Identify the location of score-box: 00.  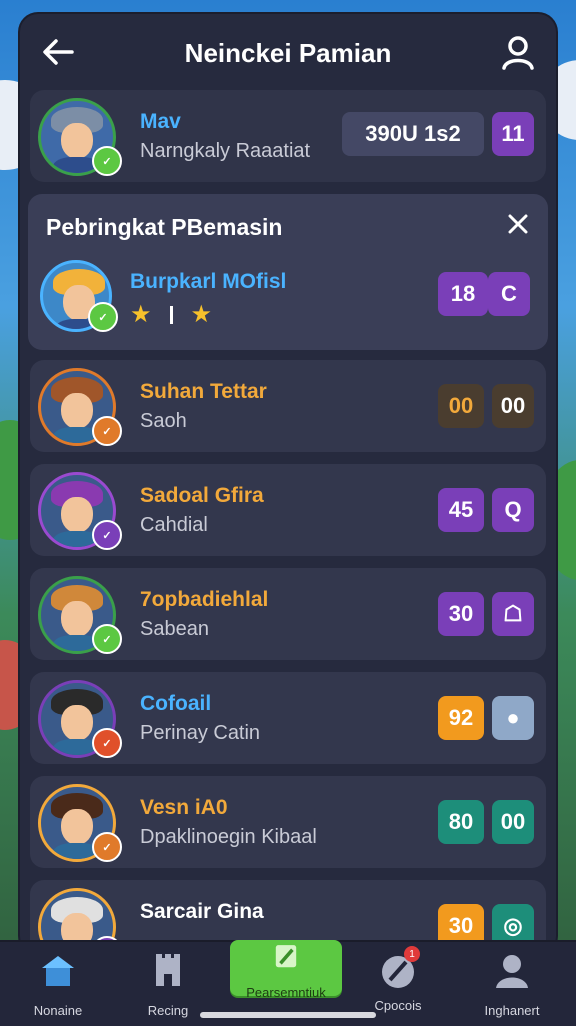
(461, 406).